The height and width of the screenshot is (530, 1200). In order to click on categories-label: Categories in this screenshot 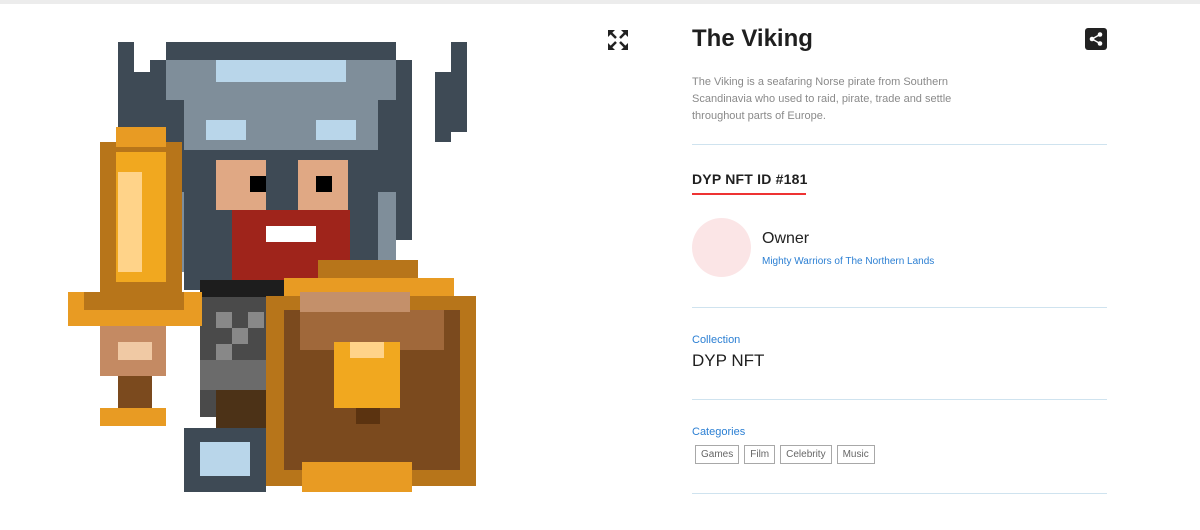, I will do `click(719, 432)`.